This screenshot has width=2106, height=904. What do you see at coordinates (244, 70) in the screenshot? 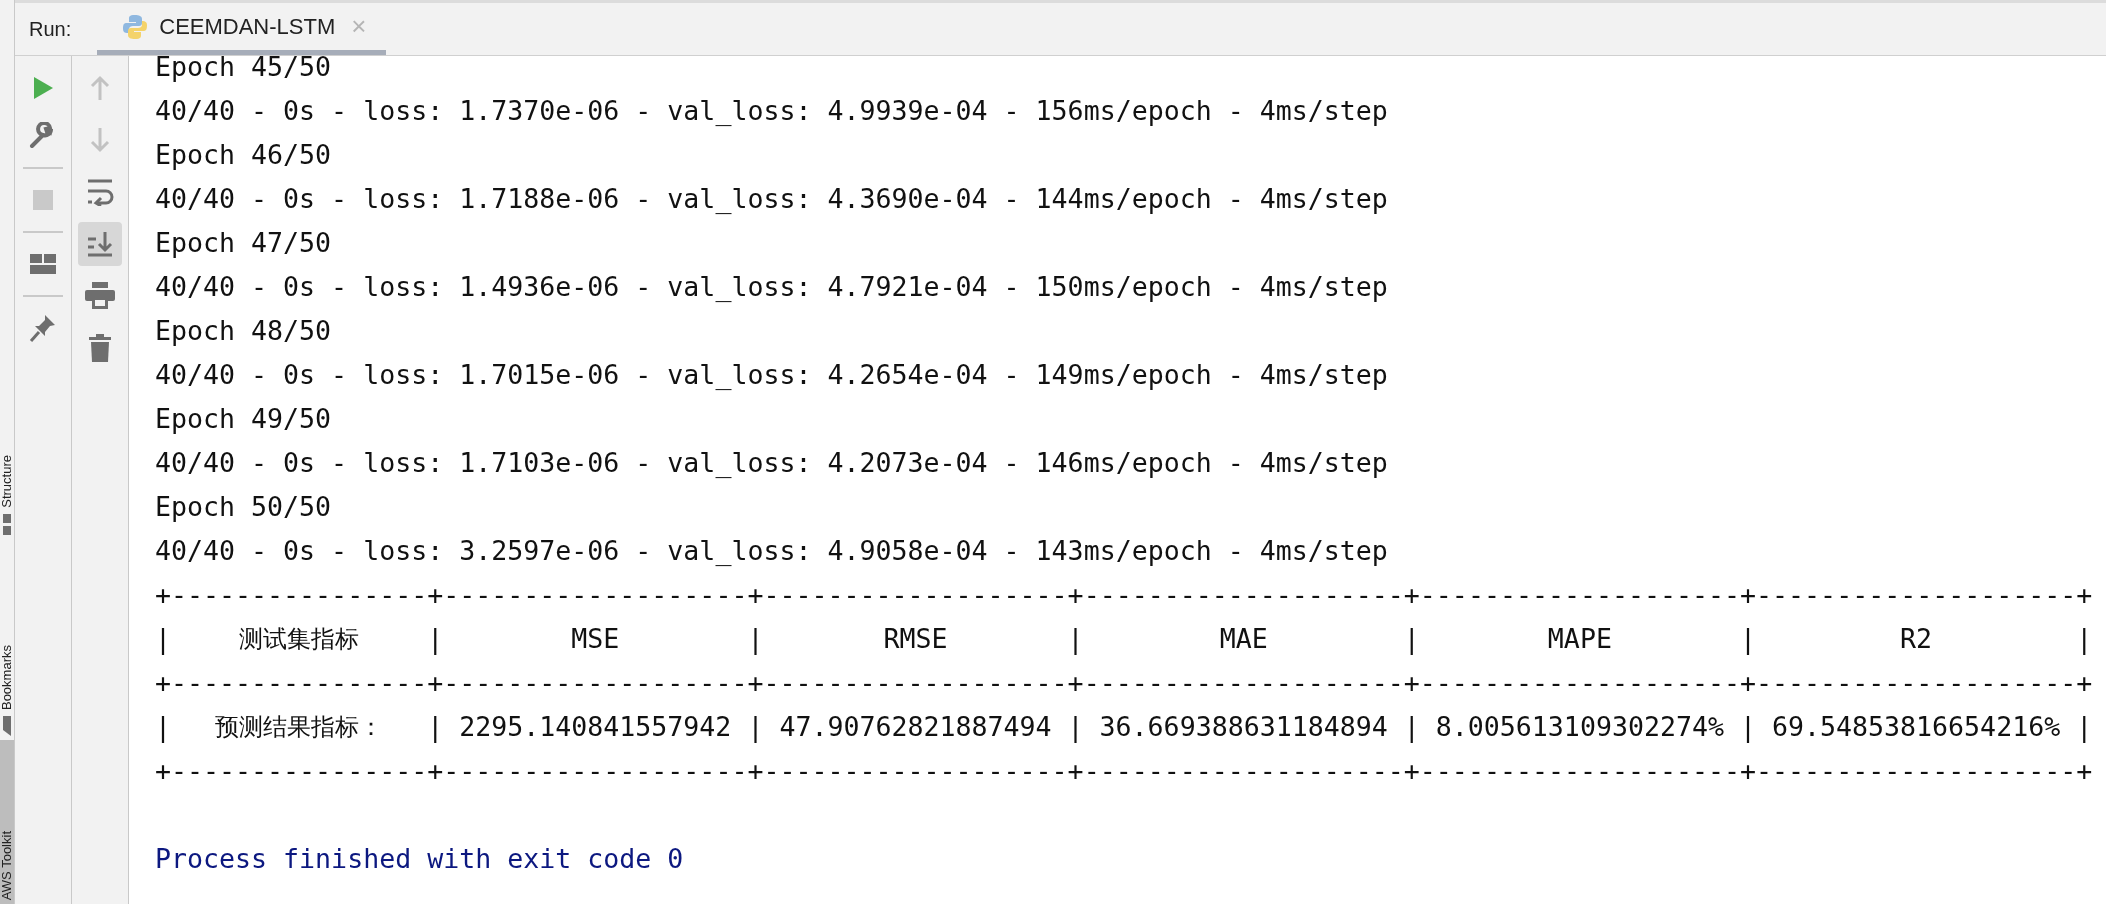
I see `console-line: Epoch 45/50` at bounding box center [244, 70].